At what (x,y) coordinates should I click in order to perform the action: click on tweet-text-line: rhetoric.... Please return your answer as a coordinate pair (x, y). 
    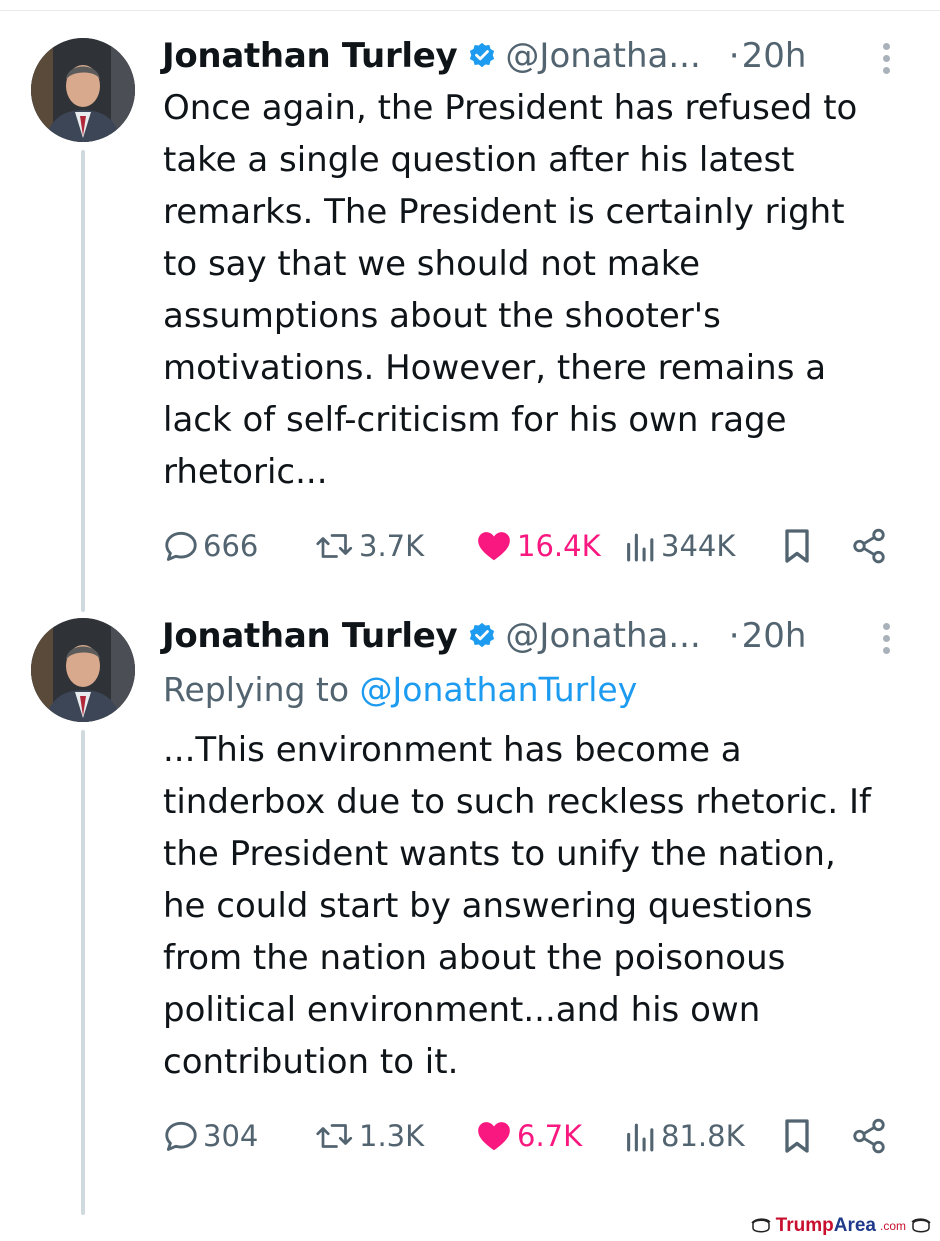
    Looking at the image, I should click on (245, 472).